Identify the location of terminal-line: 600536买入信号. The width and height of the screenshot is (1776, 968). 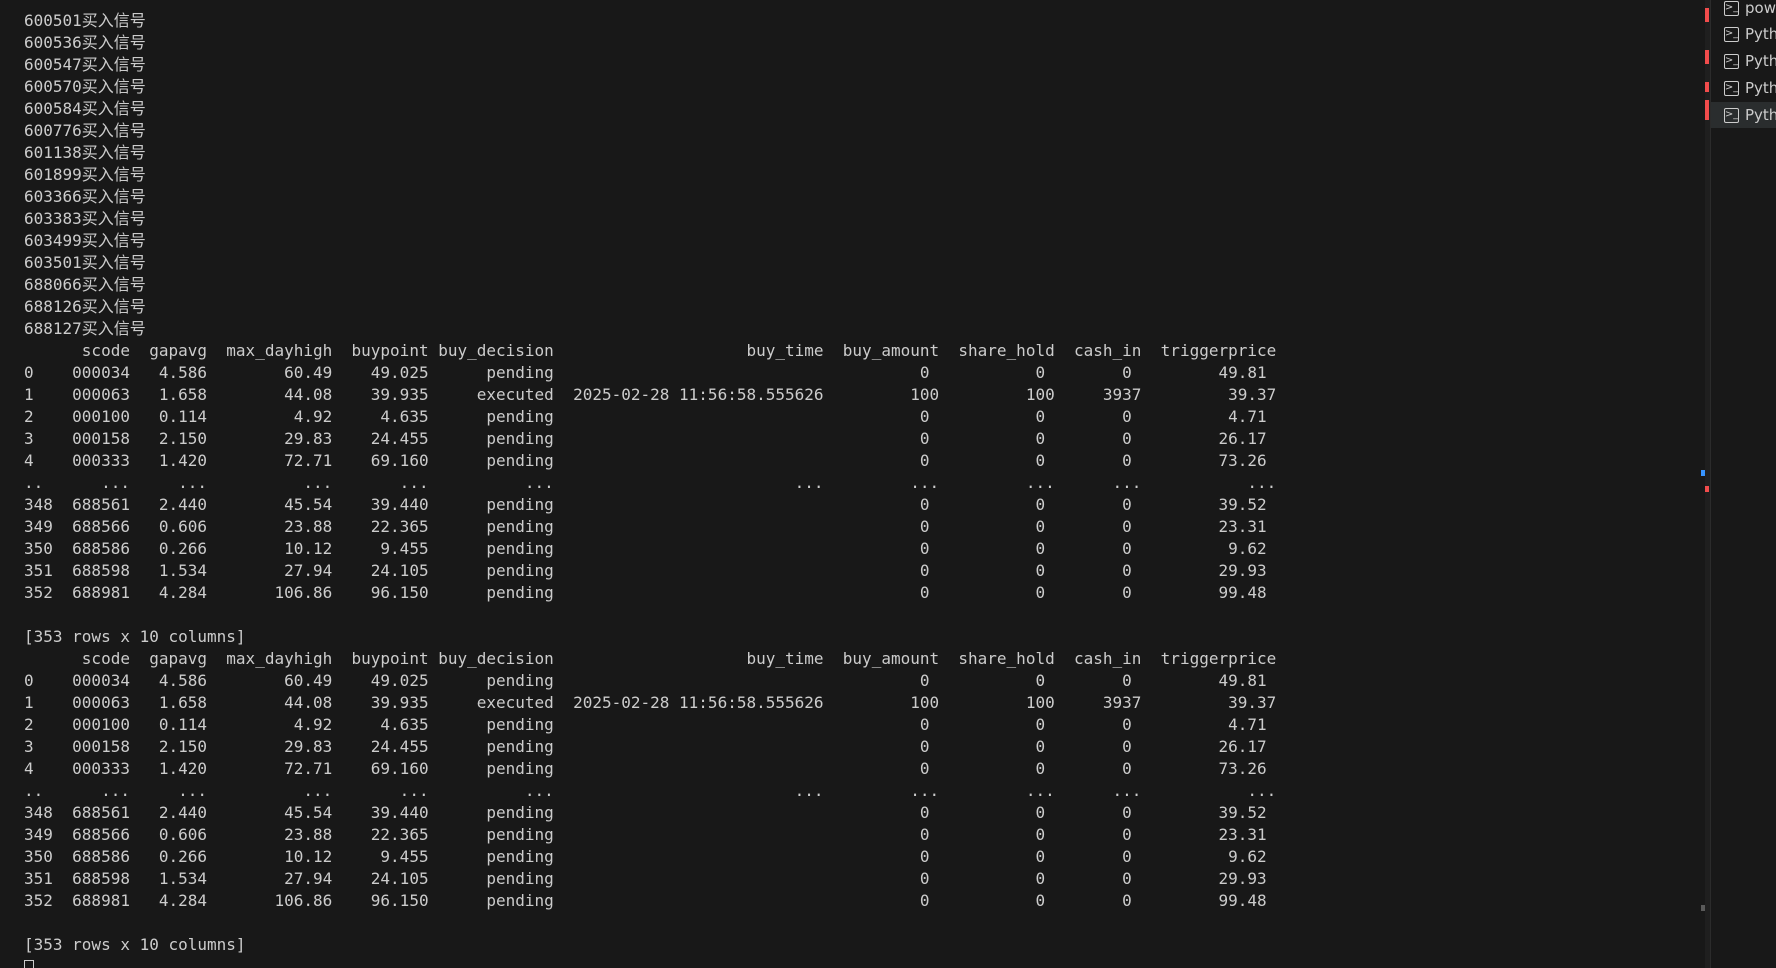
(85, 42).